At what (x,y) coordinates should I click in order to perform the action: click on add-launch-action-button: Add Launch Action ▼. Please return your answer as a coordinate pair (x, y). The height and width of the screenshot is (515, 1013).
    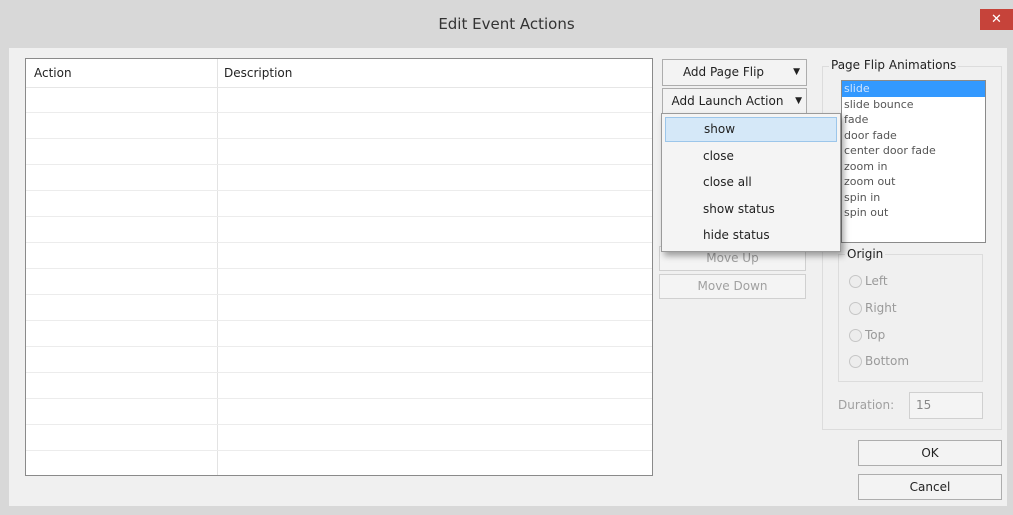
    Looking at the image, I should click on (734, 101).